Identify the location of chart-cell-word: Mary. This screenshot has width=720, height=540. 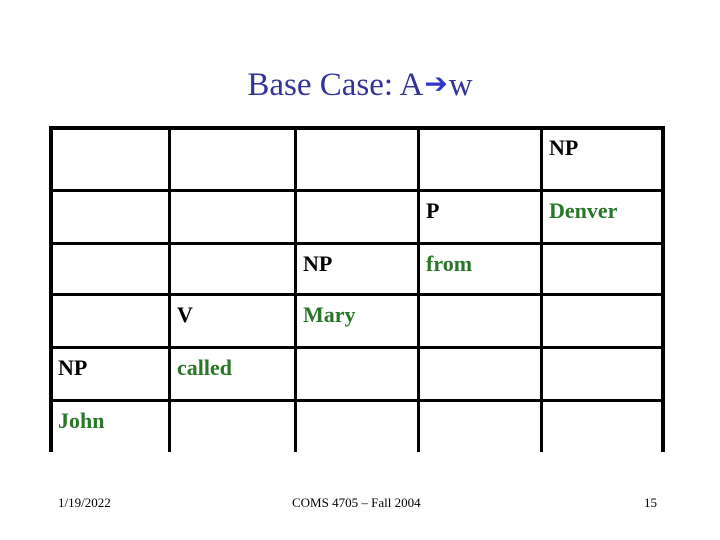
(329, 314).